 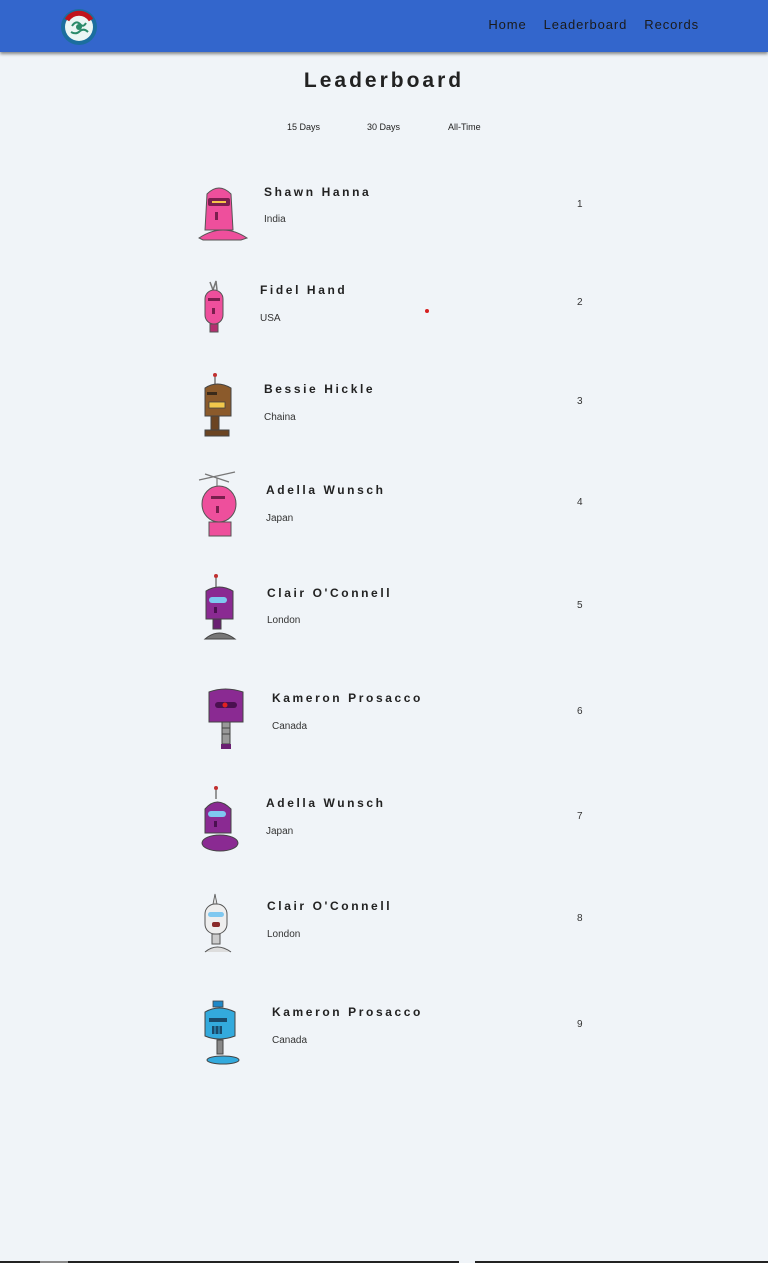 What do you see at coordinates (220, 607) in the screenshot?
I see `purple-visor-robot-icon` at bounding box center [220, 607].